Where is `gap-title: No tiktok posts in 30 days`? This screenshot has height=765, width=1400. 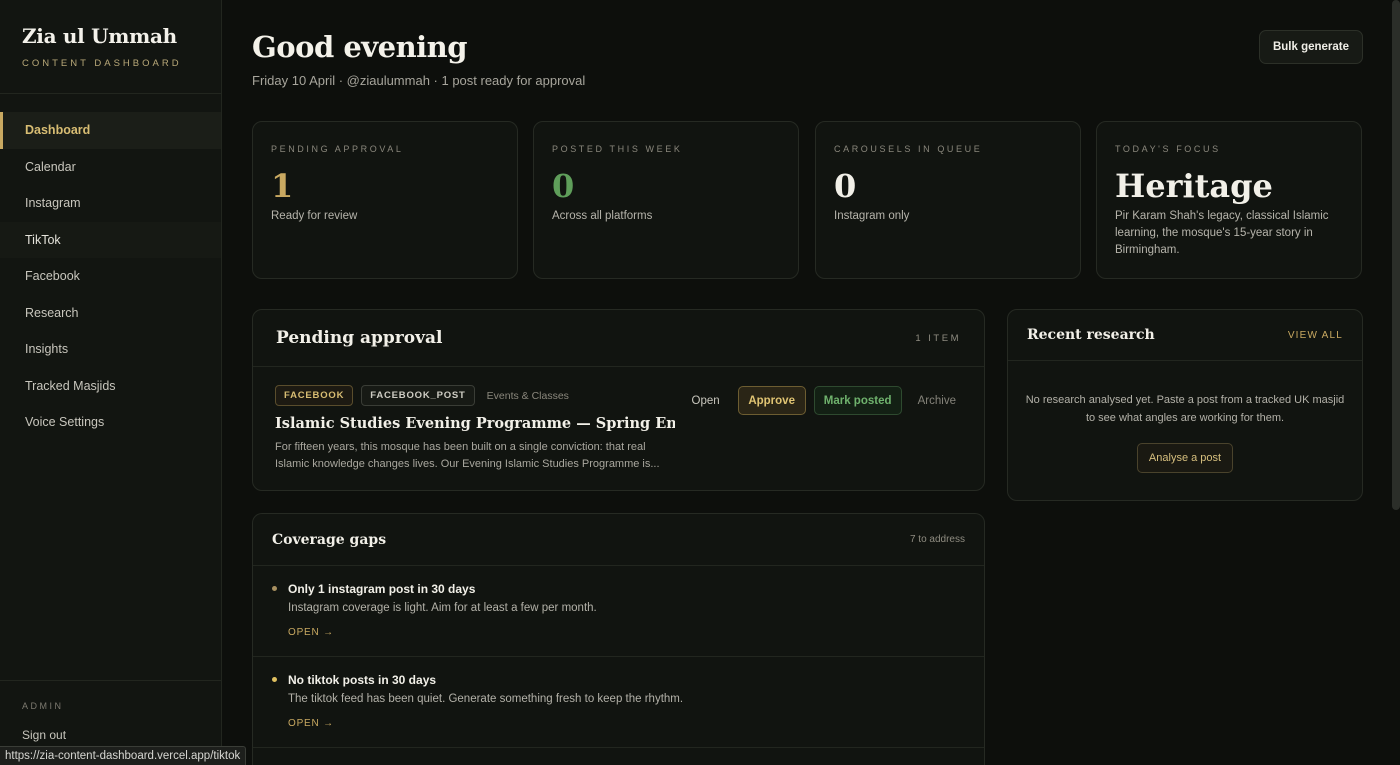
gap-title: No tiktok posts in 30 days is located at coordinates (362, 680).